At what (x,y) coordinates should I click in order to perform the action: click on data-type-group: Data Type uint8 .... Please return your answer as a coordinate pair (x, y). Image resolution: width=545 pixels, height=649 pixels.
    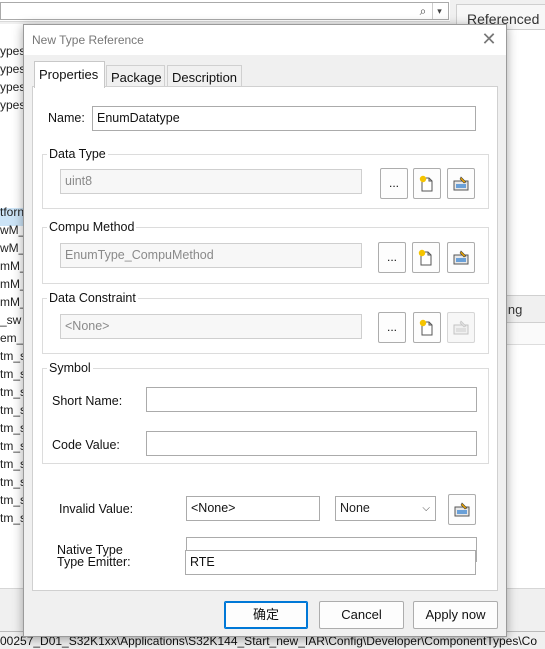
    Looking at the image, I should click on (265, 178).